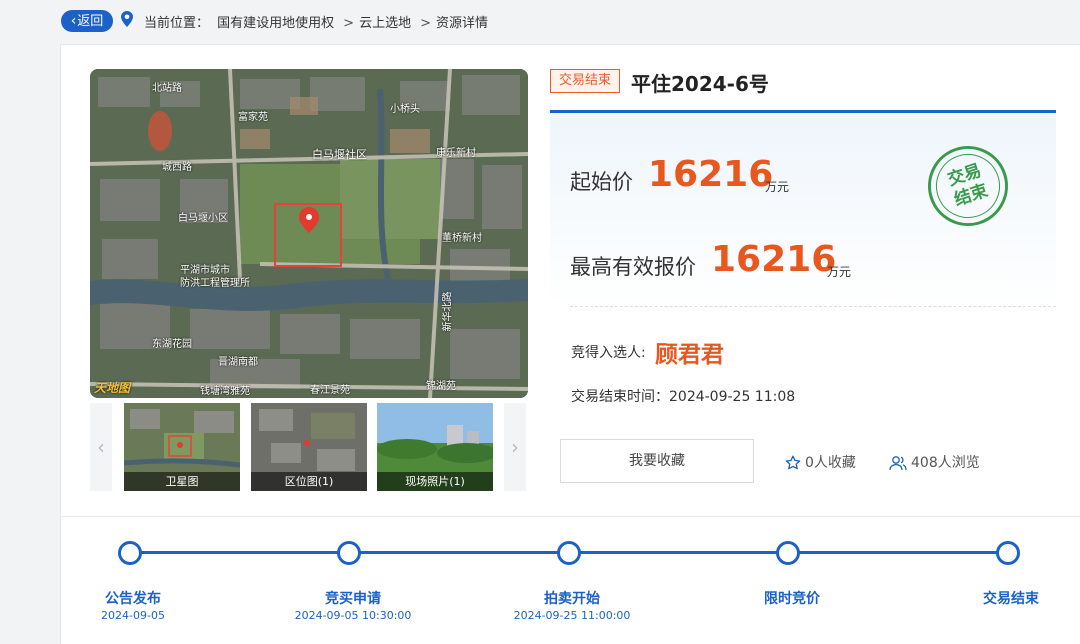  What do you see at coordinates (657, 461) in the screenshot?
I see `favorite-button: 我要收藏` at bounding box center [657, 461].